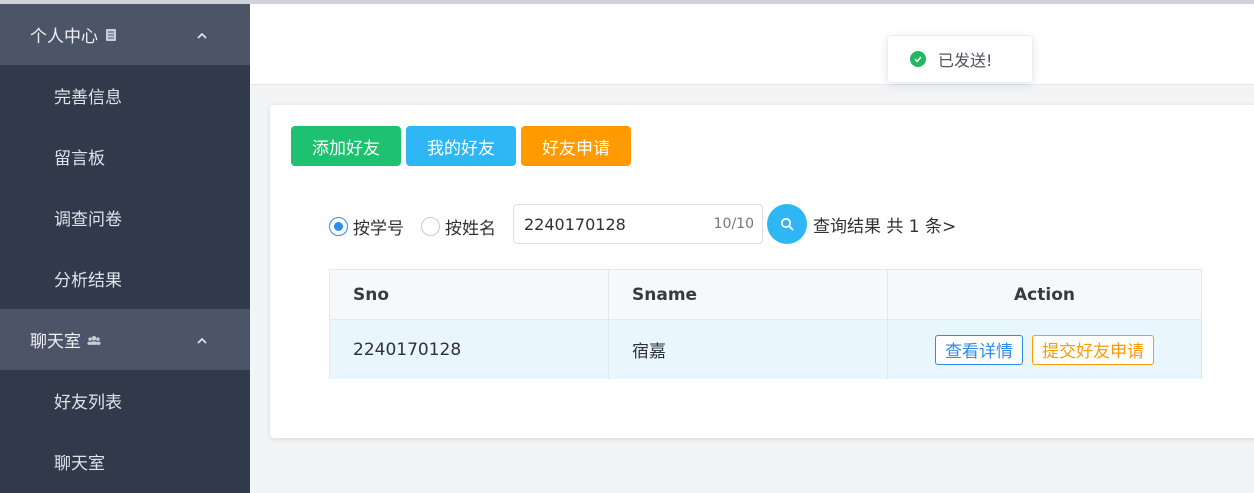 The image size is (1254, 493). I want to click on result-summary: 查询结果 共 1 条>, so click(885, 227).